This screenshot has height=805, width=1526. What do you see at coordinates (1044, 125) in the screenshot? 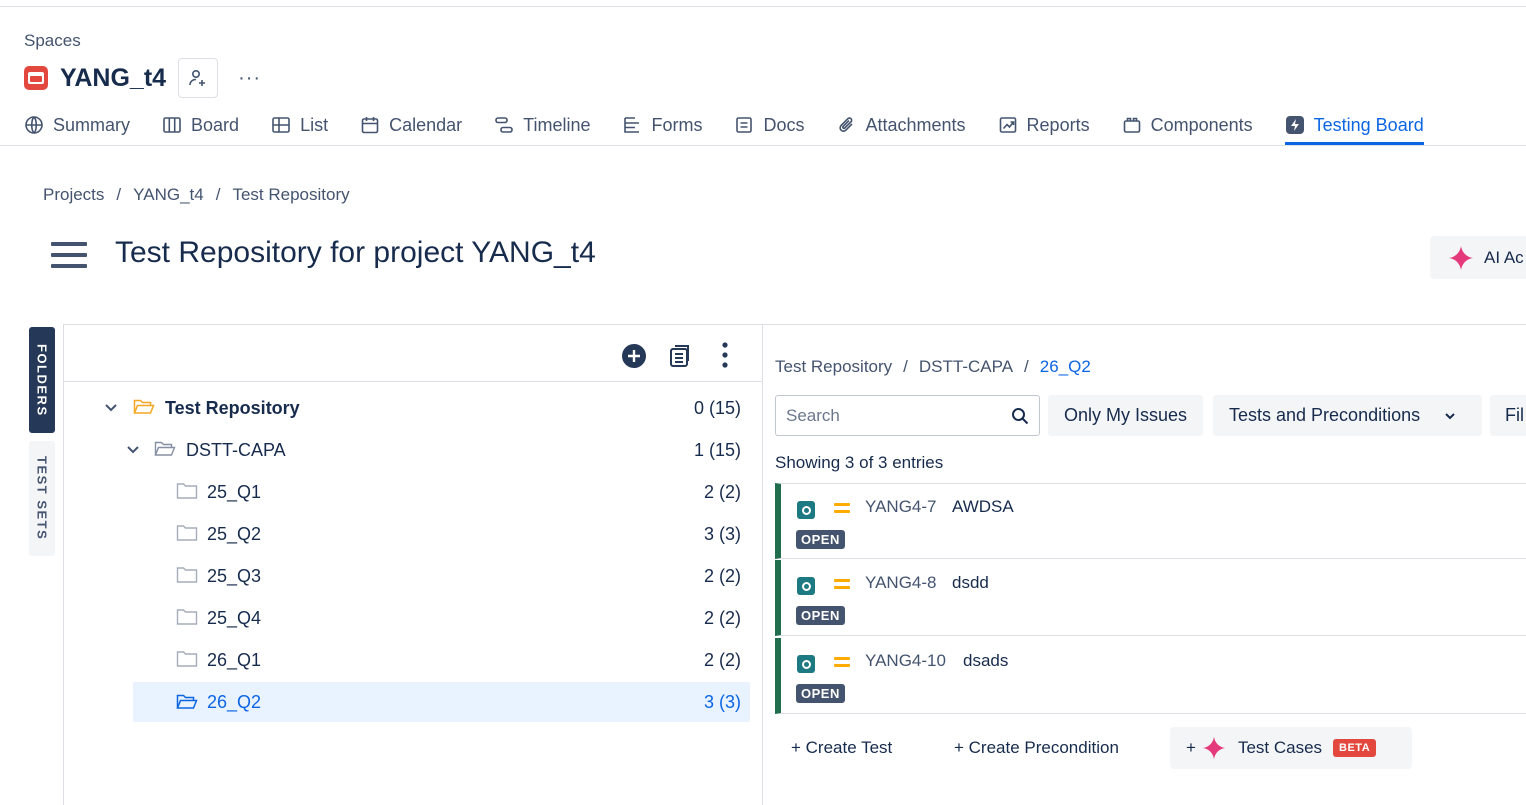
I see `tab-reports: Reports` at bounding box center [1044, 125].